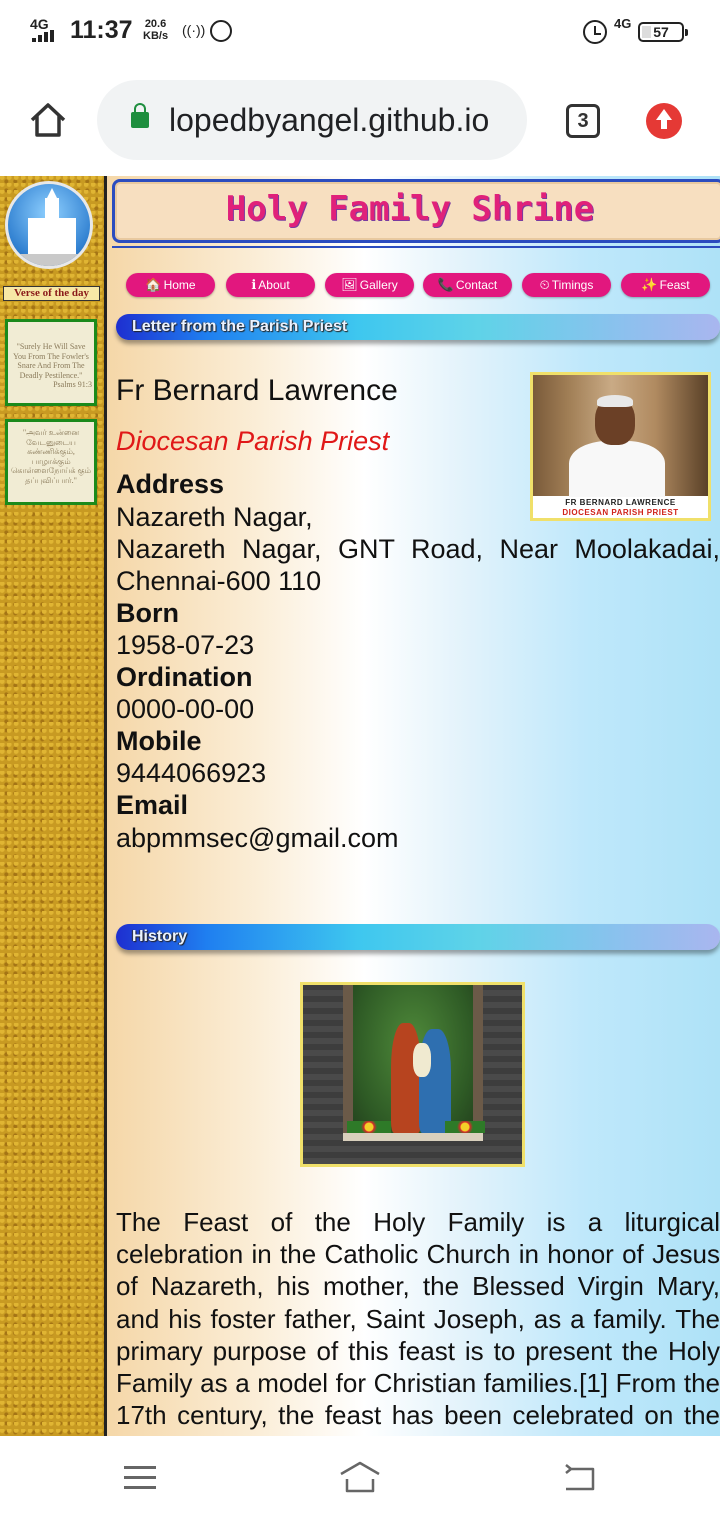 This screenshot has width=720, height=1520. I want to click on verse-title: Verse of the day, so click(51, 293).